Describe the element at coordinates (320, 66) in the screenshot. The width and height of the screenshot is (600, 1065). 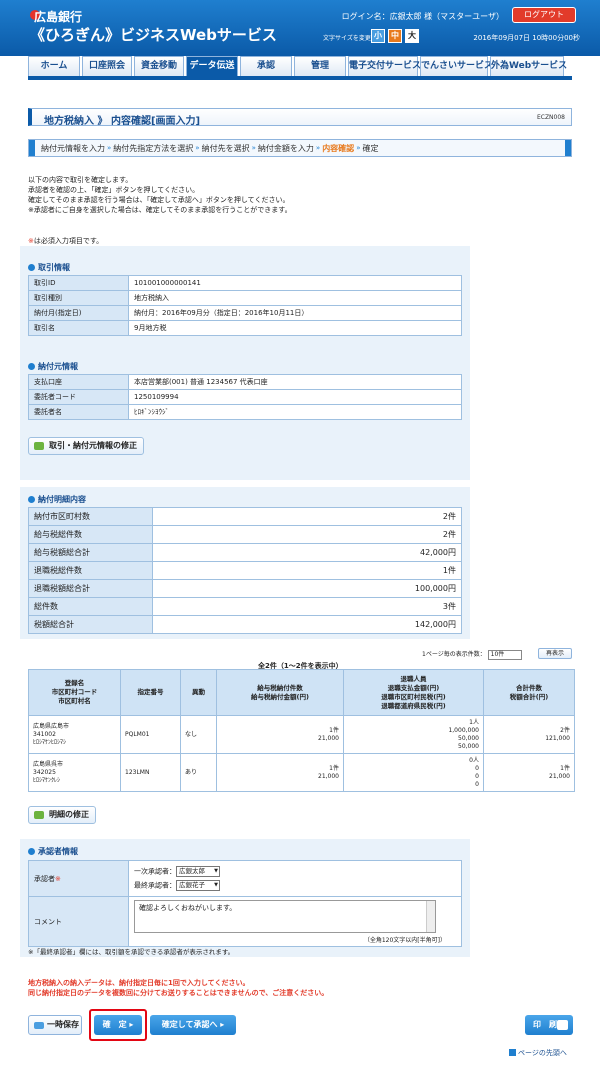
I see `tab-management: 管理` at that location.